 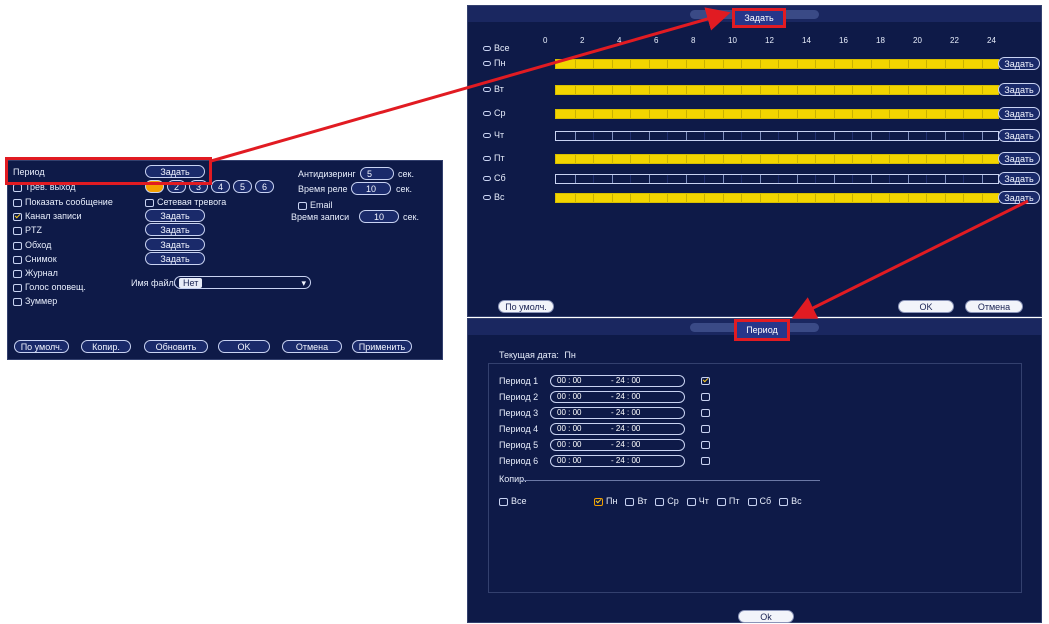 I want to click on arrow-to-schedule, so click(x=470, y=85).